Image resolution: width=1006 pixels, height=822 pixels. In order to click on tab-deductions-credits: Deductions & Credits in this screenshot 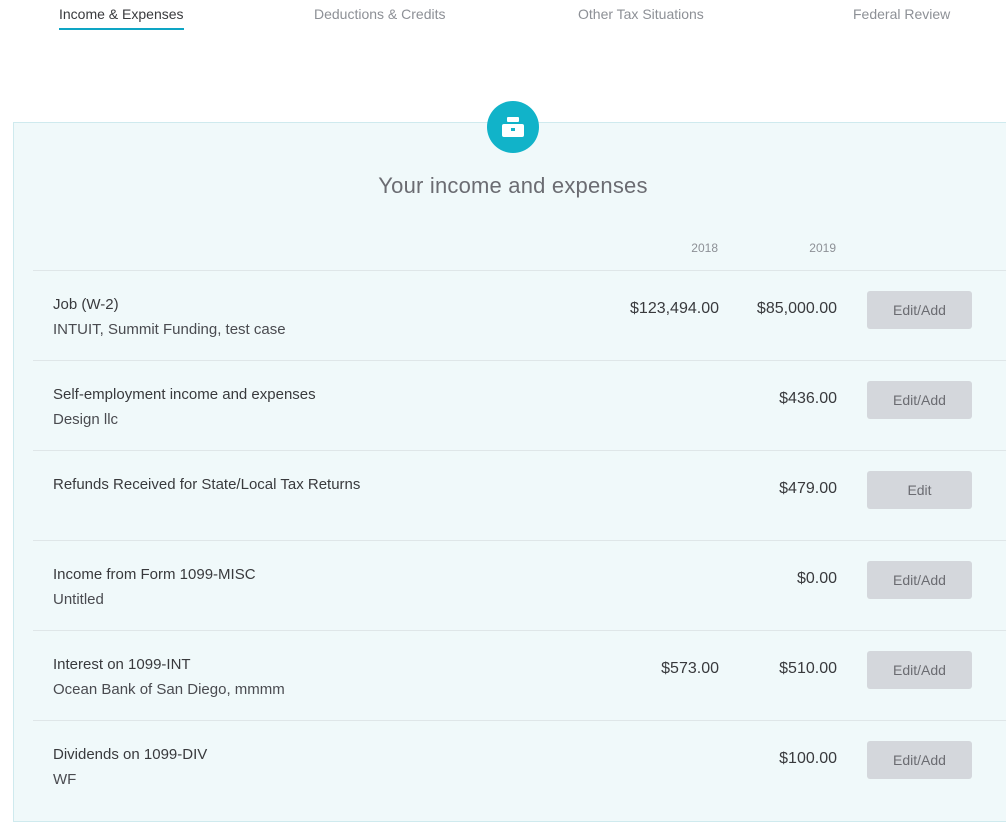, I will do `click(380, 17)`.